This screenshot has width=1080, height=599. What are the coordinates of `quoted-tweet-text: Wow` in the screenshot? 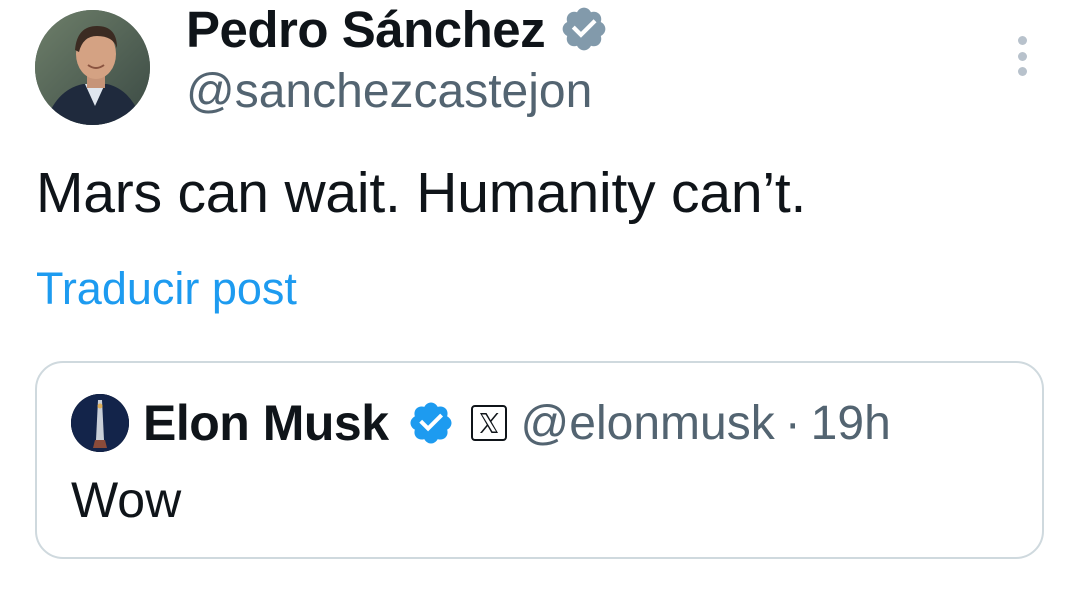 It's located at (126, 500).